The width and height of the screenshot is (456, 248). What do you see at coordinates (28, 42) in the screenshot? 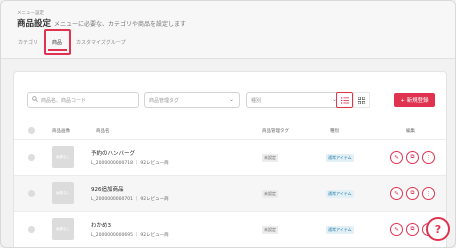
I see `tab-category: カテゴリ` at bounding box center [28, 42].